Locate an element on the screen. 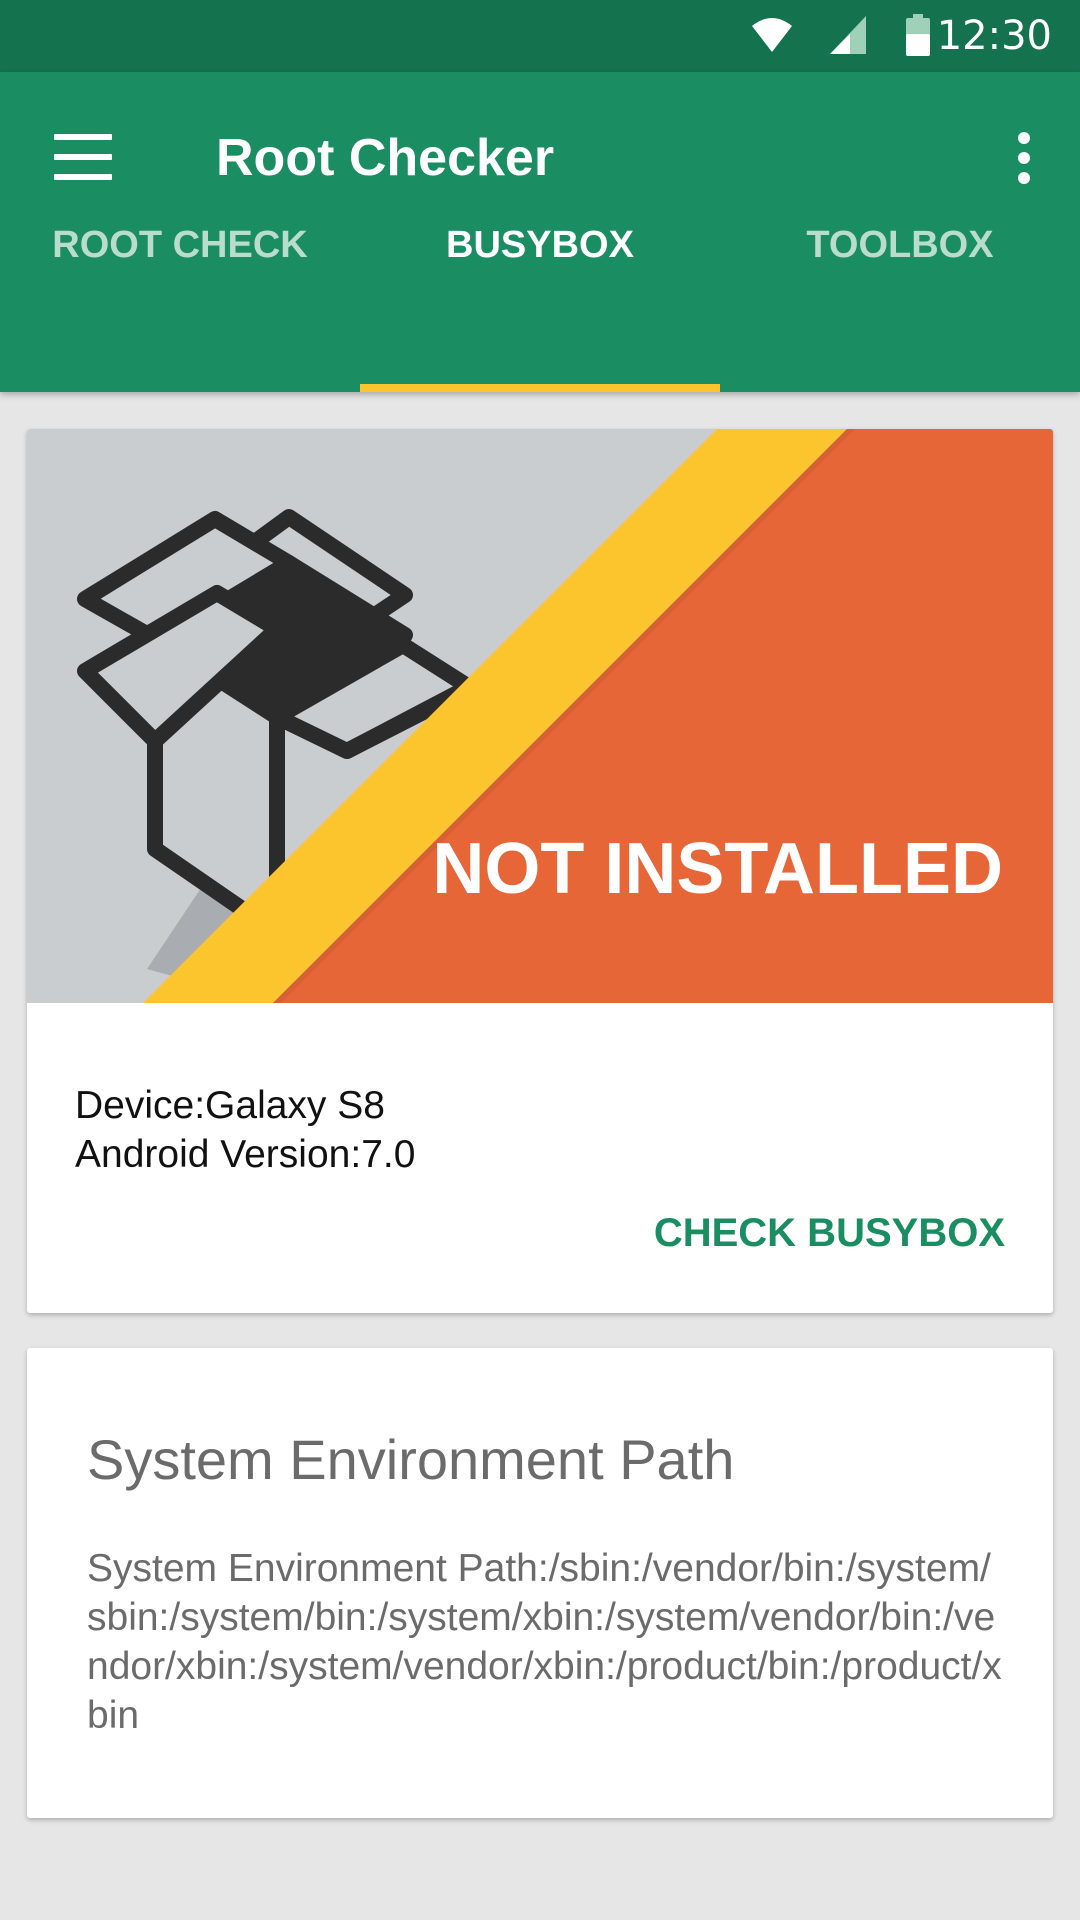  install-status-label: NOT INSTALLED is located at coordinates (717, 869).